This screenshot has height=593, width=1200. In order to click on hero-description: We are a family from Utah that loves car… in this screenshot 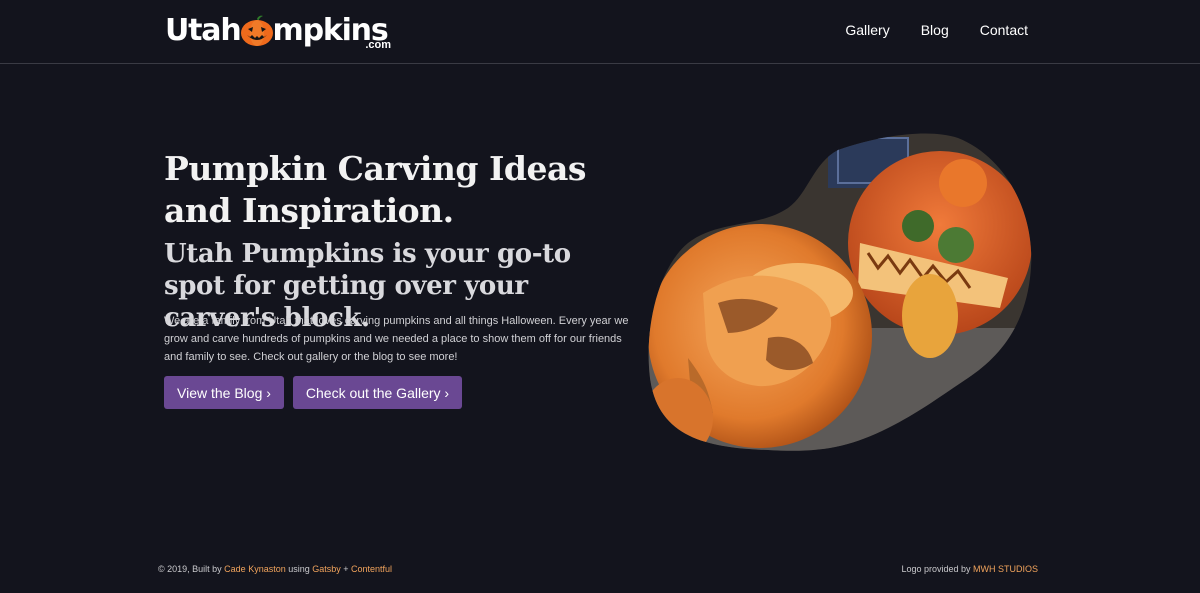, I will do `click(396, 339)`.